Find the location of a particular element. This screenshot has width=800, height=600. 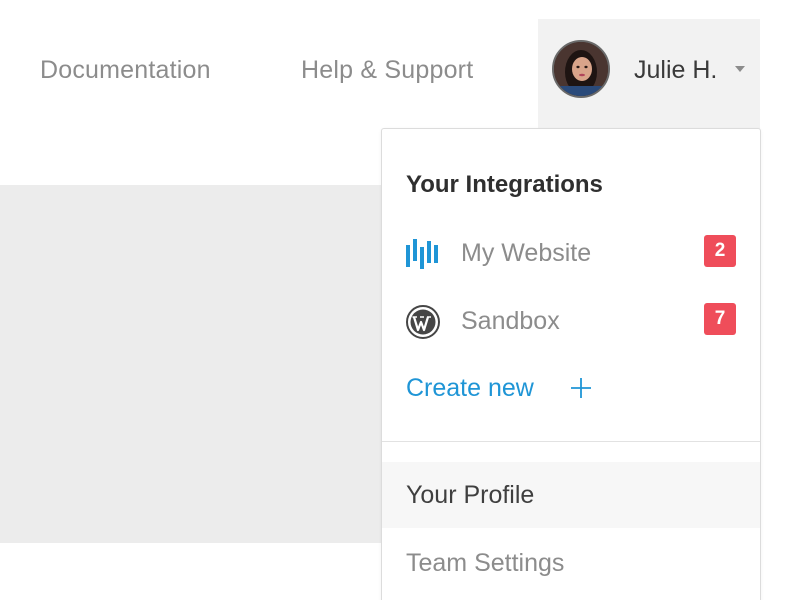

nav-documentation-link: Documentation is located at coordinates (125, 70).